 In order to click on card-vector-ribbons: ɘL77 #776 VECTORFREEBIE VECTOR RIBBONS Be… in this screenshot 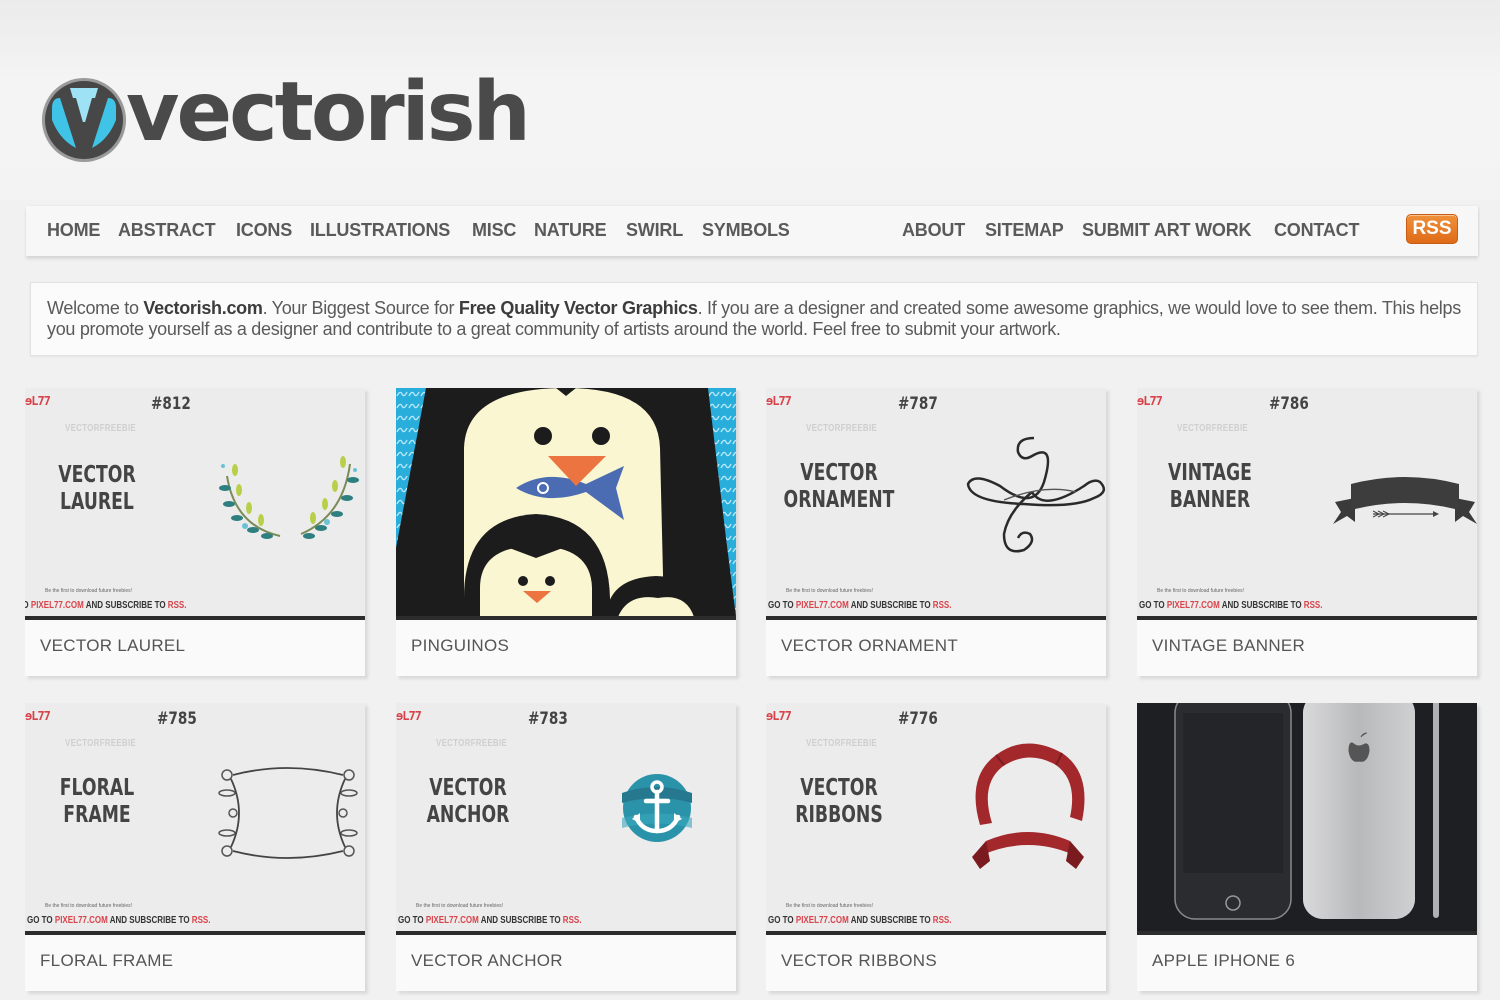, I will do `click(936, 847)`.